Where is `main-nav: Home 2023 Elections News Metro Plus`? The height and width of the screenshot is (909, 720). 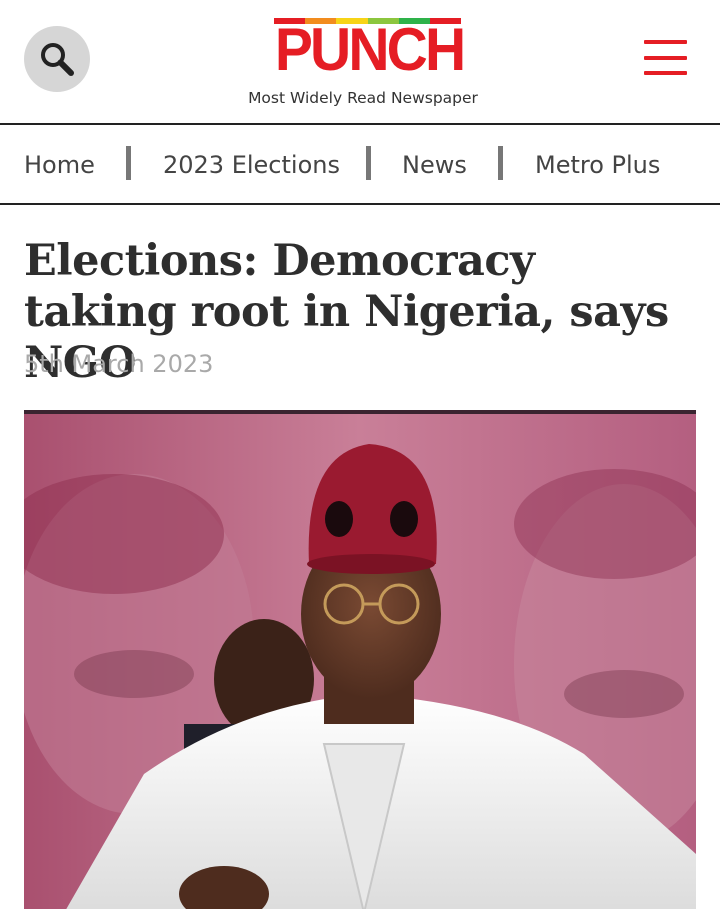
main-nav: Home 2023 Elections News Metro Plus is located at coordinates (360, 165).